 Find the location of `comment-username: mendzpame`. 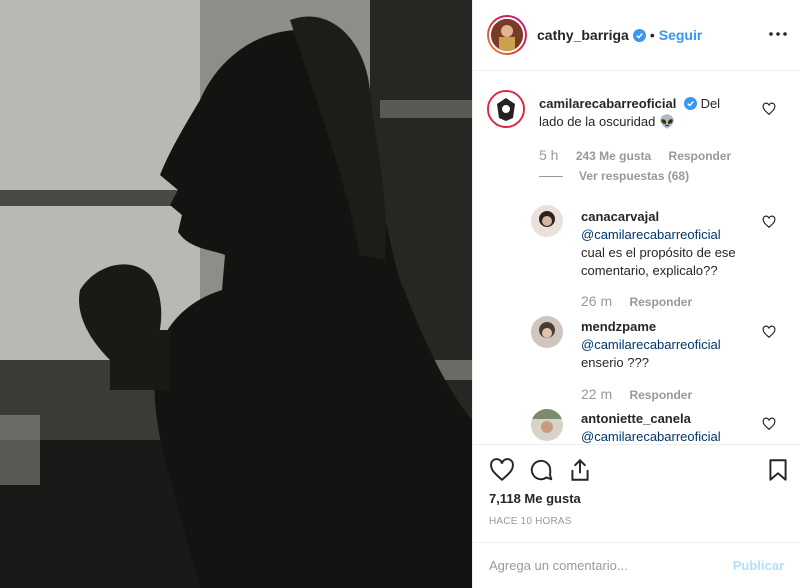

comment-username: mendzpame is located at coordinates (618, 326).